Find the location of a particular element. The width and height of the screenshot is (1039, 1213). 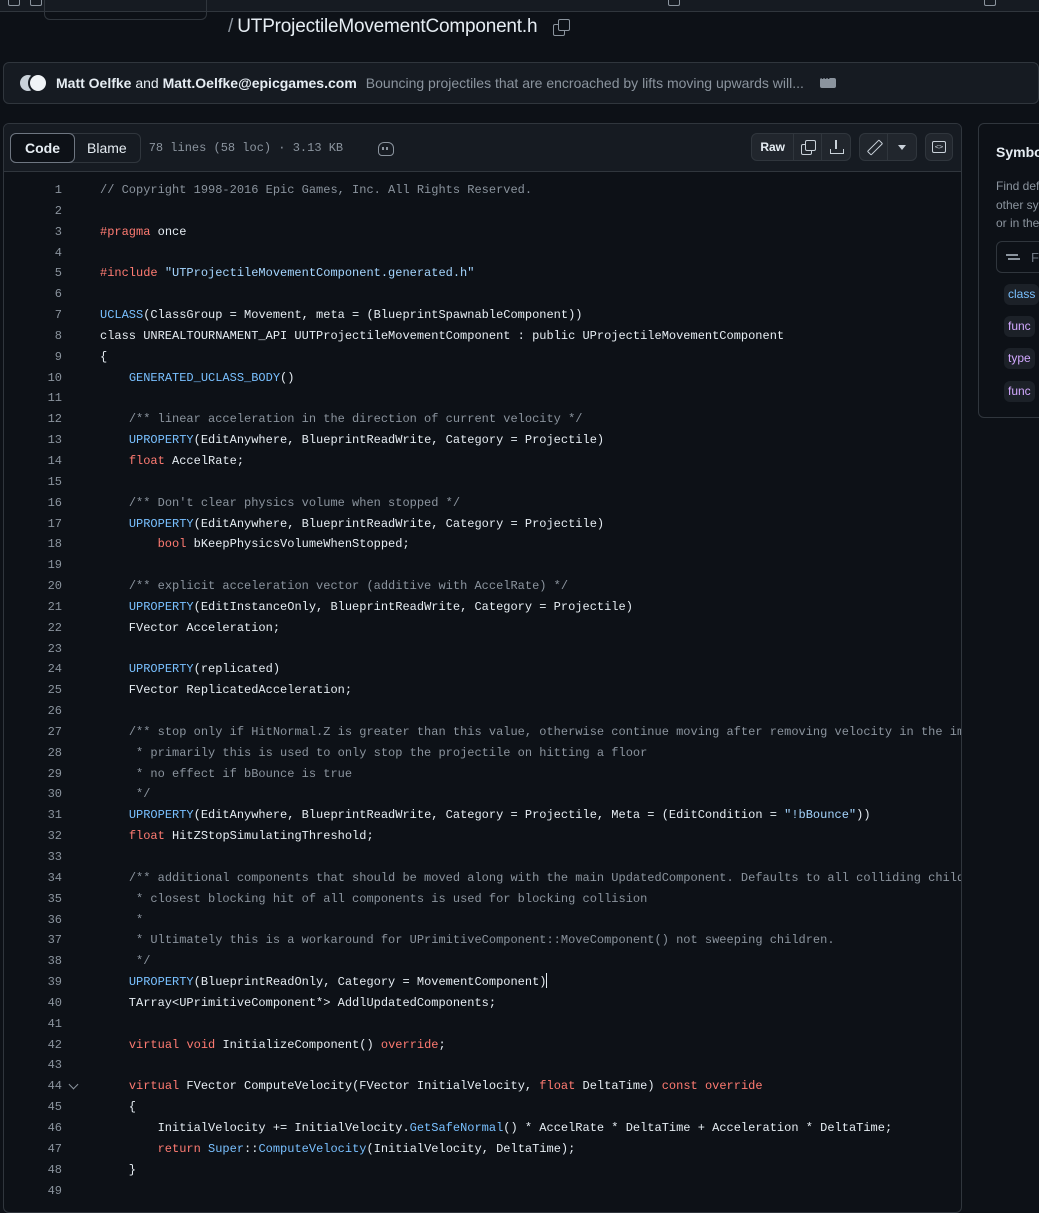

code-line: 36 * is located at coordinates (482, 920).